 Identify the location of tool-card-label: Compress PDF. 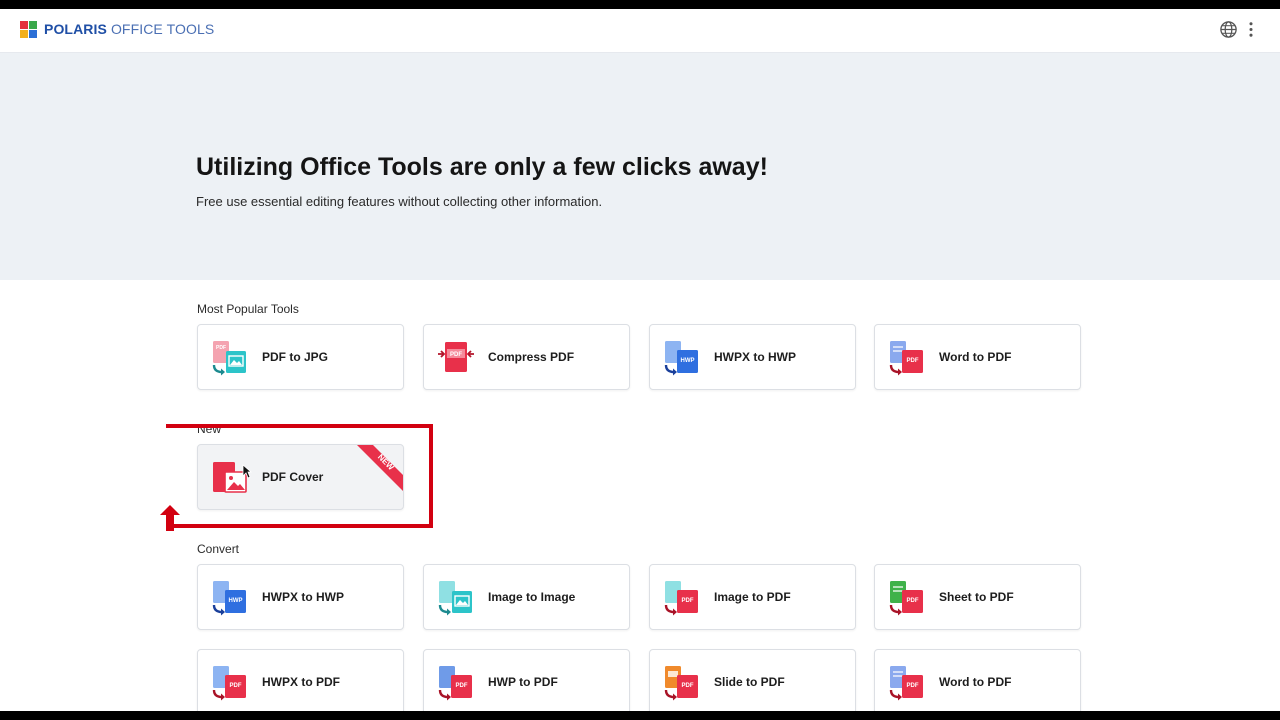
(531, 357).